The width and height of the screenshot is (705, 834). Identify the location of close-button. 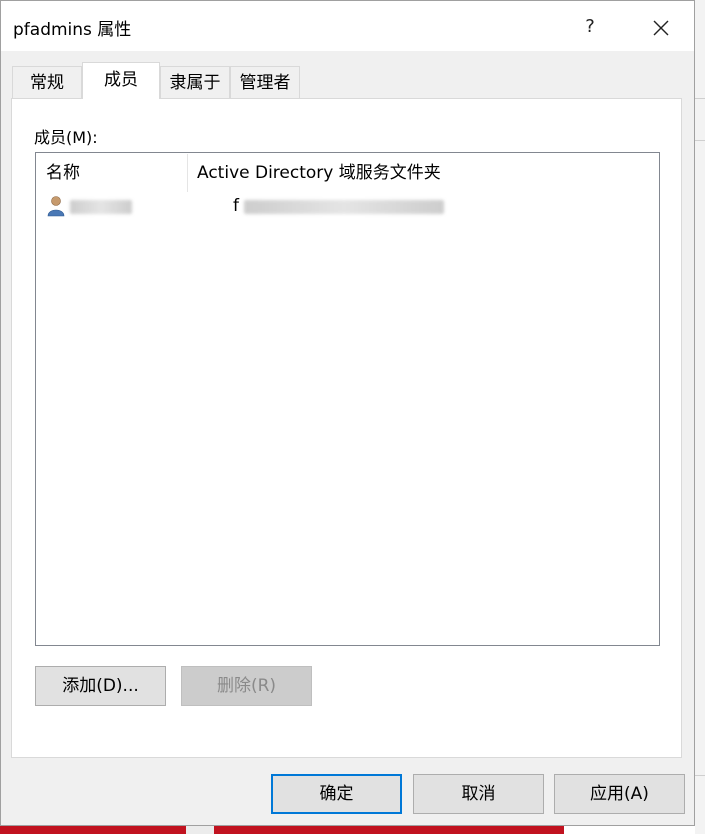
(661, 27).